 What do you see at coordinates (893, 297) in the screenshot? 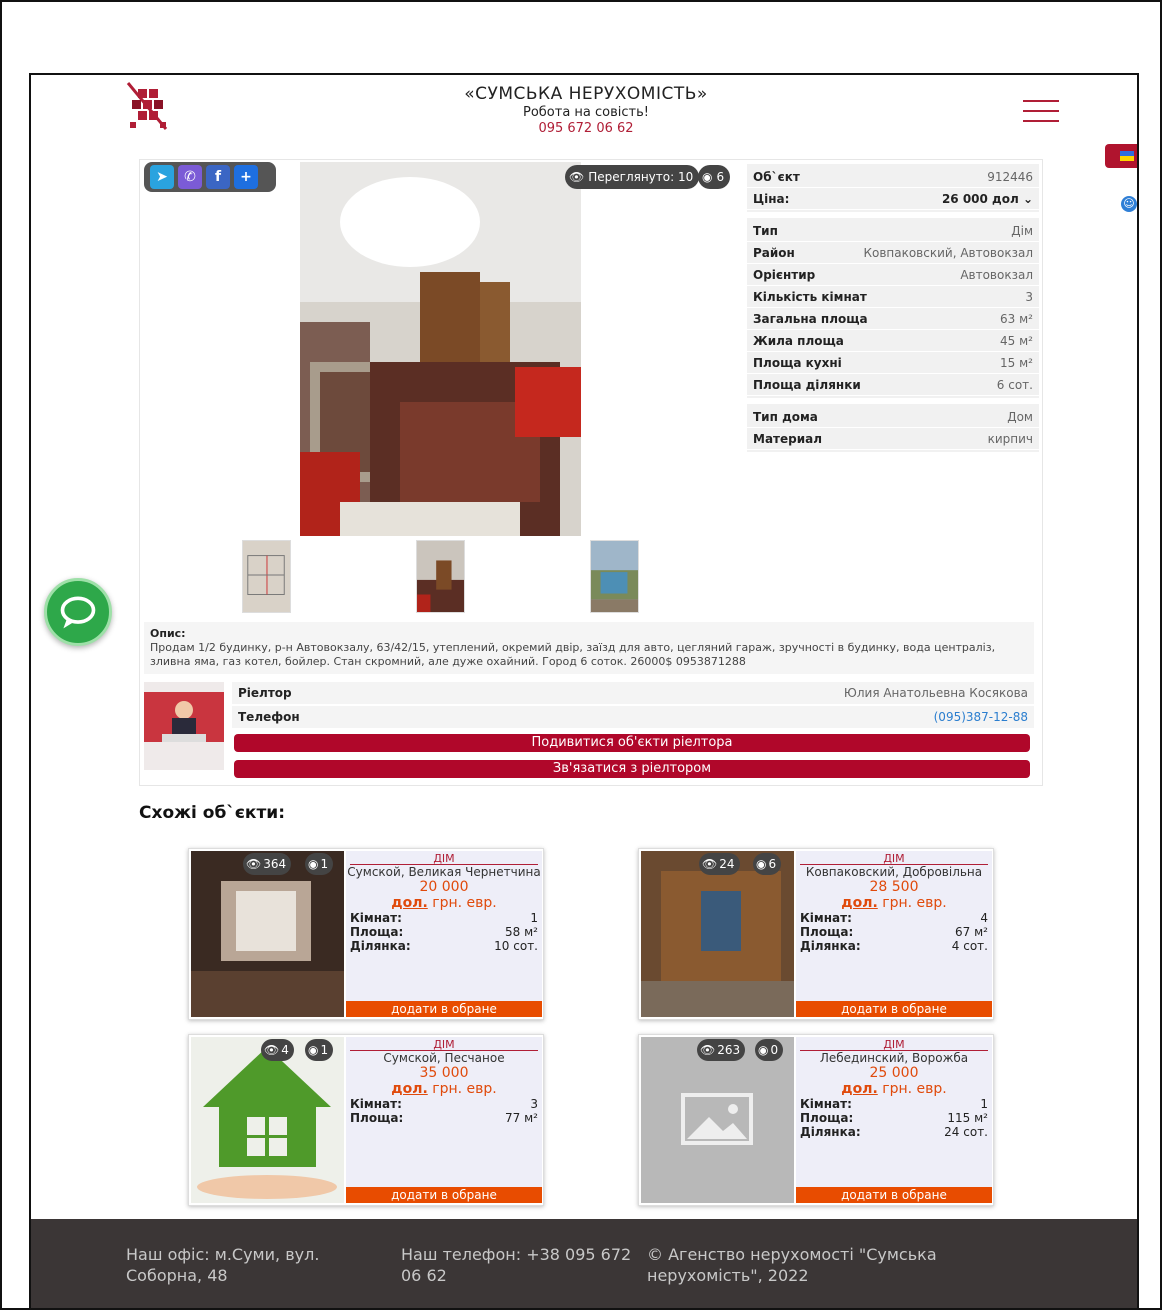
I see `prop-row: Кількість кімнат 3` at bounding box center [893, 297].